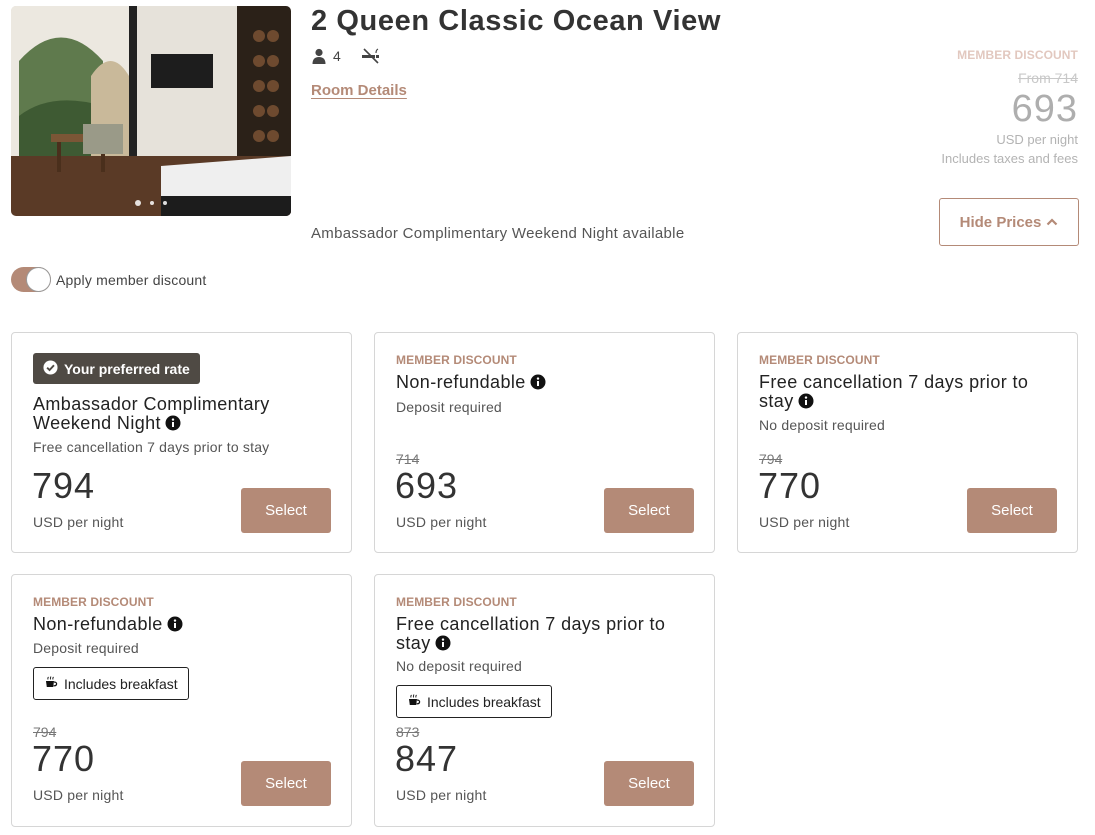  What do you see at coordinates (1052, 222) in the screenshot?
I see `chevron-up-icon` at bounding box center [1052, 222].